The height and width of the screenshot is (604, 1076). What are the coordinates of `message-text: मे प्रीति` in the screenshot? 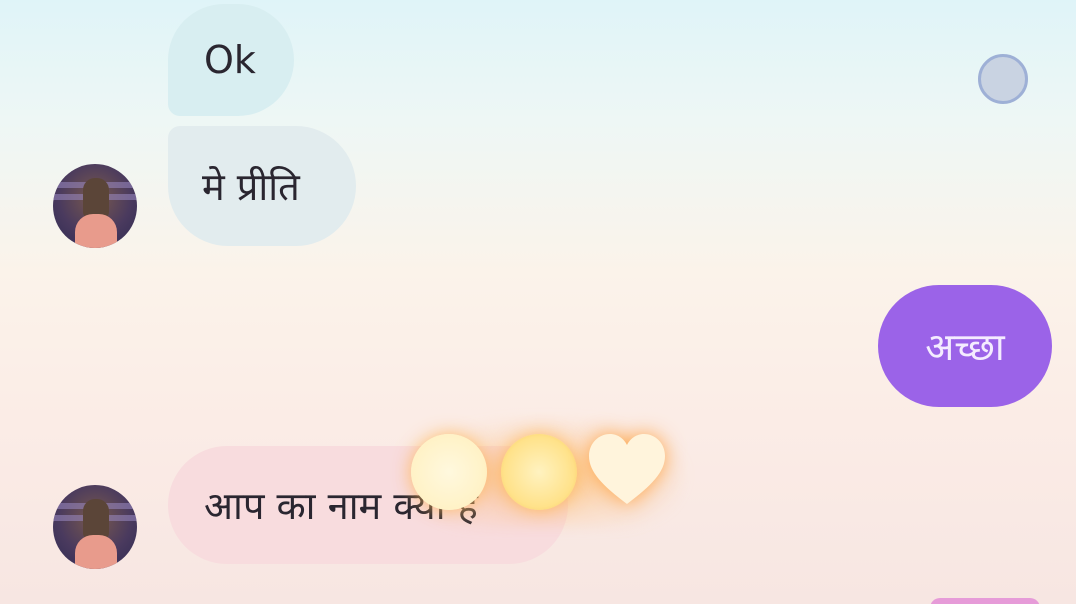 It's located at (251, 187).